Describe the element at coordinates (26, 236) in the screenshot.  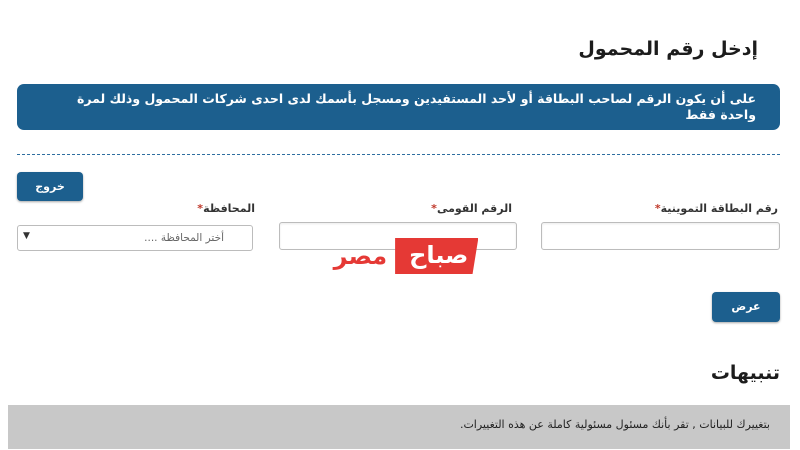
I see `caret-down-icon: ▼` at that location.